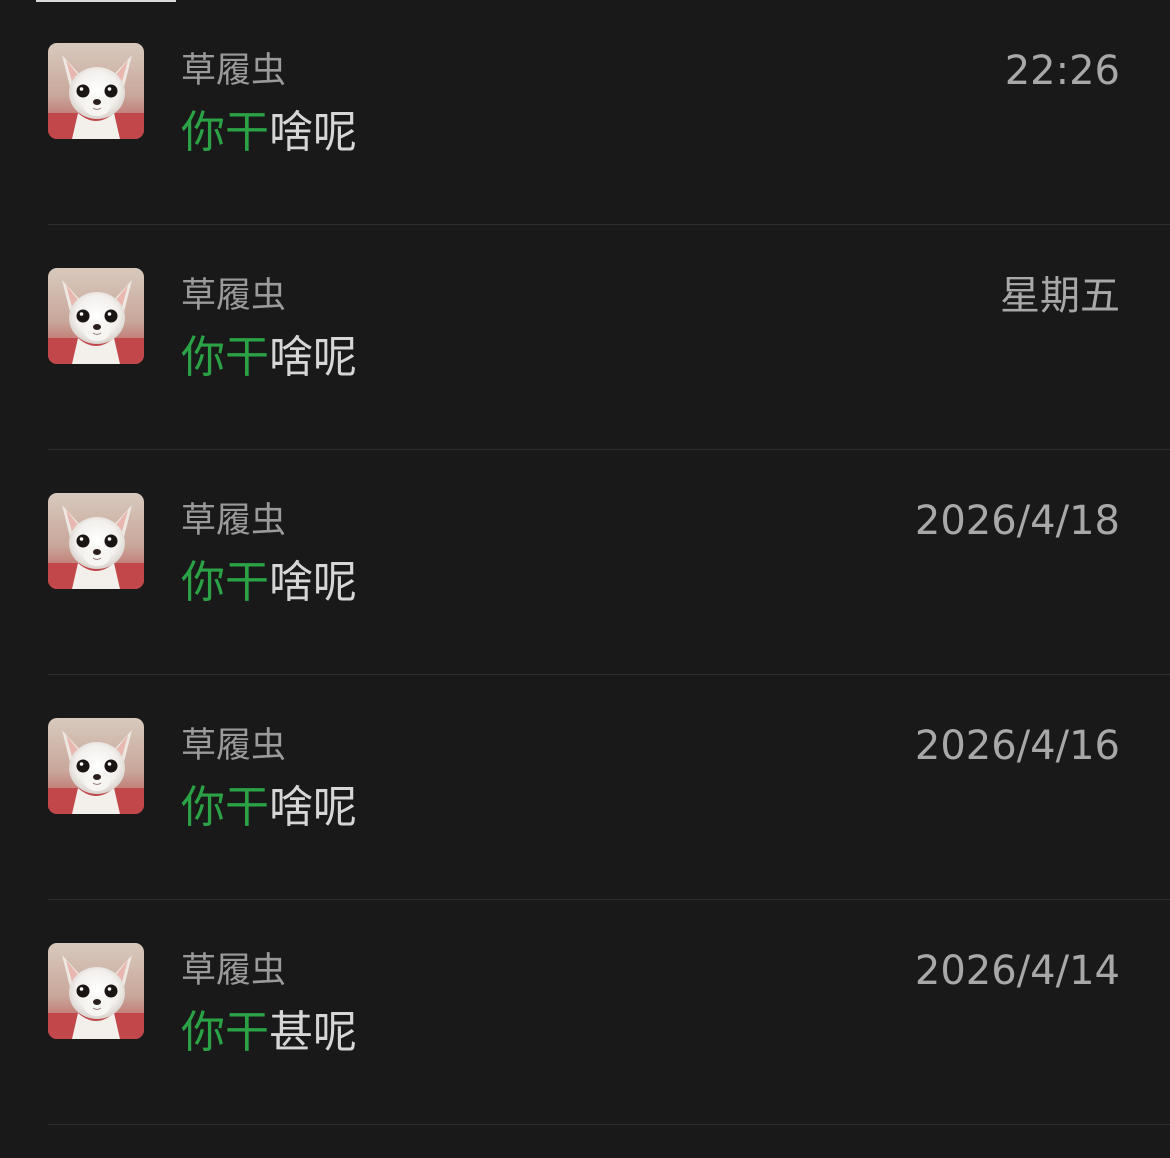 The width and height of the screenshot is (1170, 1158). What do you see at coordinates (1017, 521) in the screenshot?
I see `message-time: 2026/4/18` at bounding box center [1017, 521].